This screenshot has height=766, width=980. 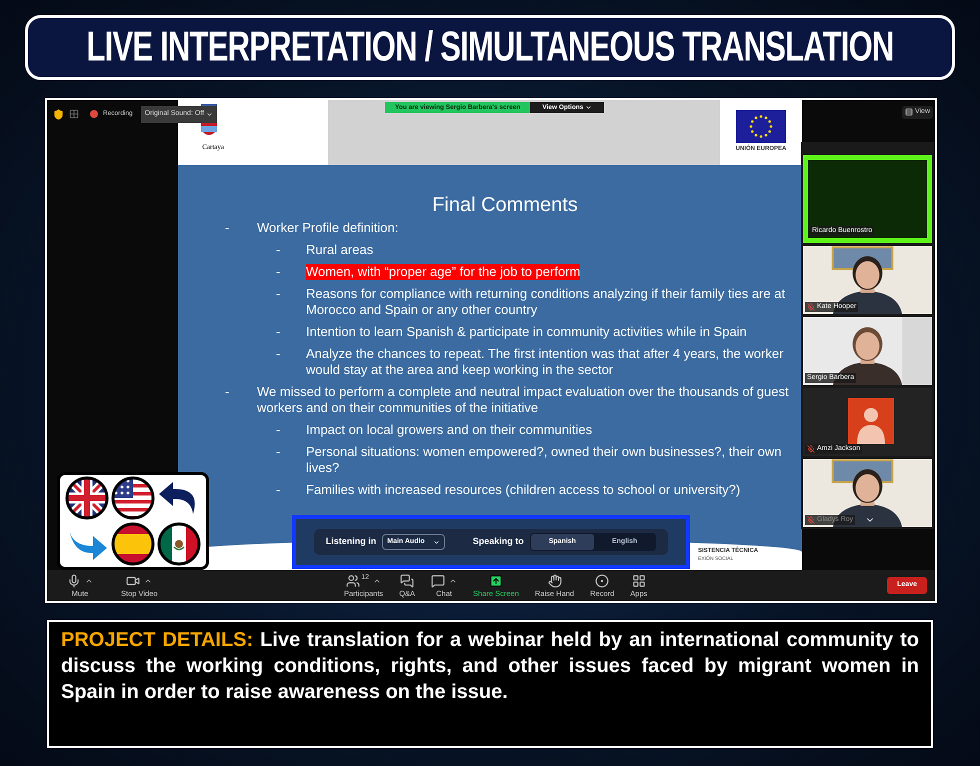 I want to click on bullet-text: Worker Profile definition:, so click(x=328, y=228).